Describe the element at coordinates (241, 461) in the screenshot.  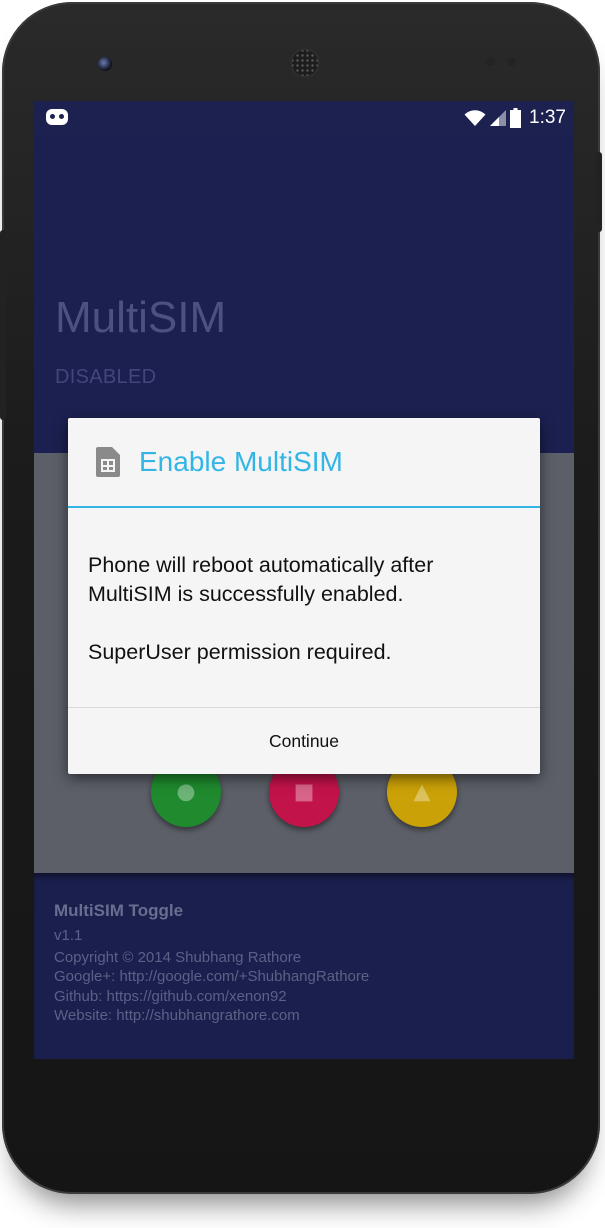
I see `dialog-title: Enable MultiSIM` at that location.